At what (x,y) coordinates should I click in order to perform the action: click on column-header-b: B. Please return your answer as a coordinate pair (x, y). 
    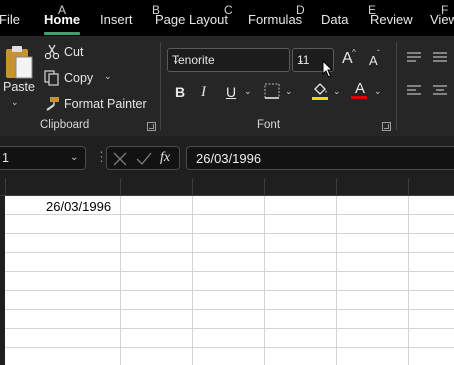
    Looking at the image, I should click on (156, 10).